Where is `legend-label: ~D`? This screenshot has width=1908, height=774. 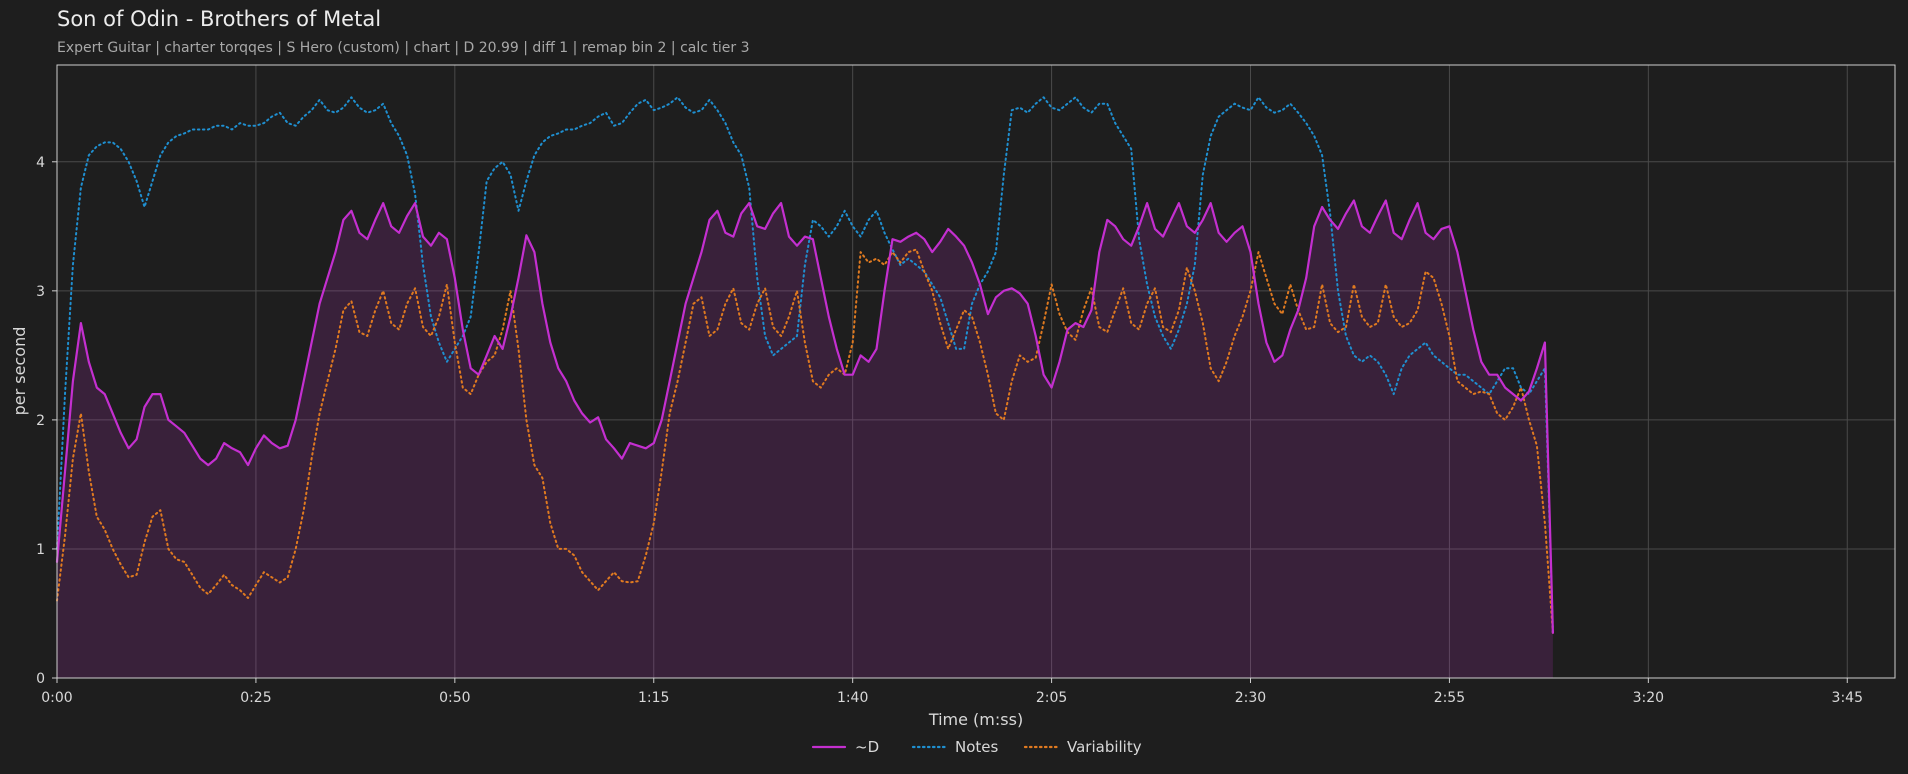 legend-label: ~D is located at coordinates (867, 747).